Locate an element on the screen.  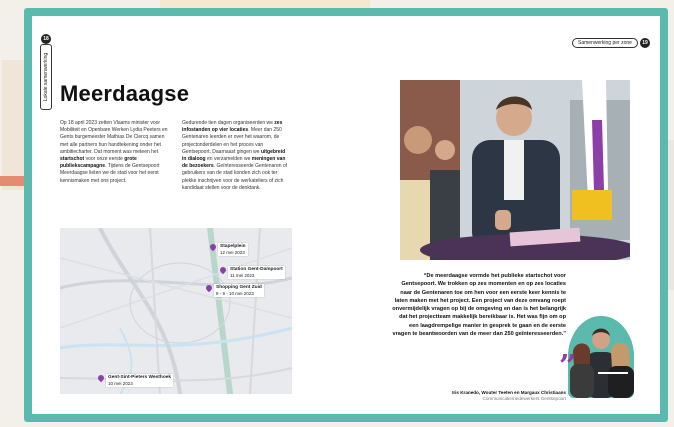
page-title: Meerdaagse is located at coordinates (125, 93).